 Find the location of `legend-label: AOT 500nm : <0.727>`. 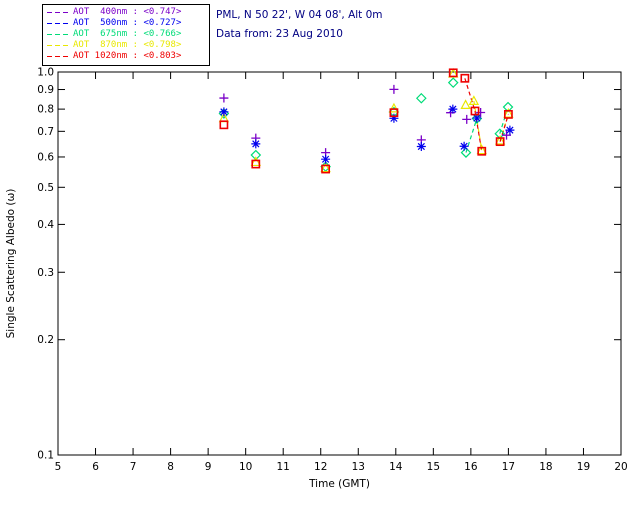

legend-label: AOT 500nm : <0.727> is located at coordinates (127, 23).